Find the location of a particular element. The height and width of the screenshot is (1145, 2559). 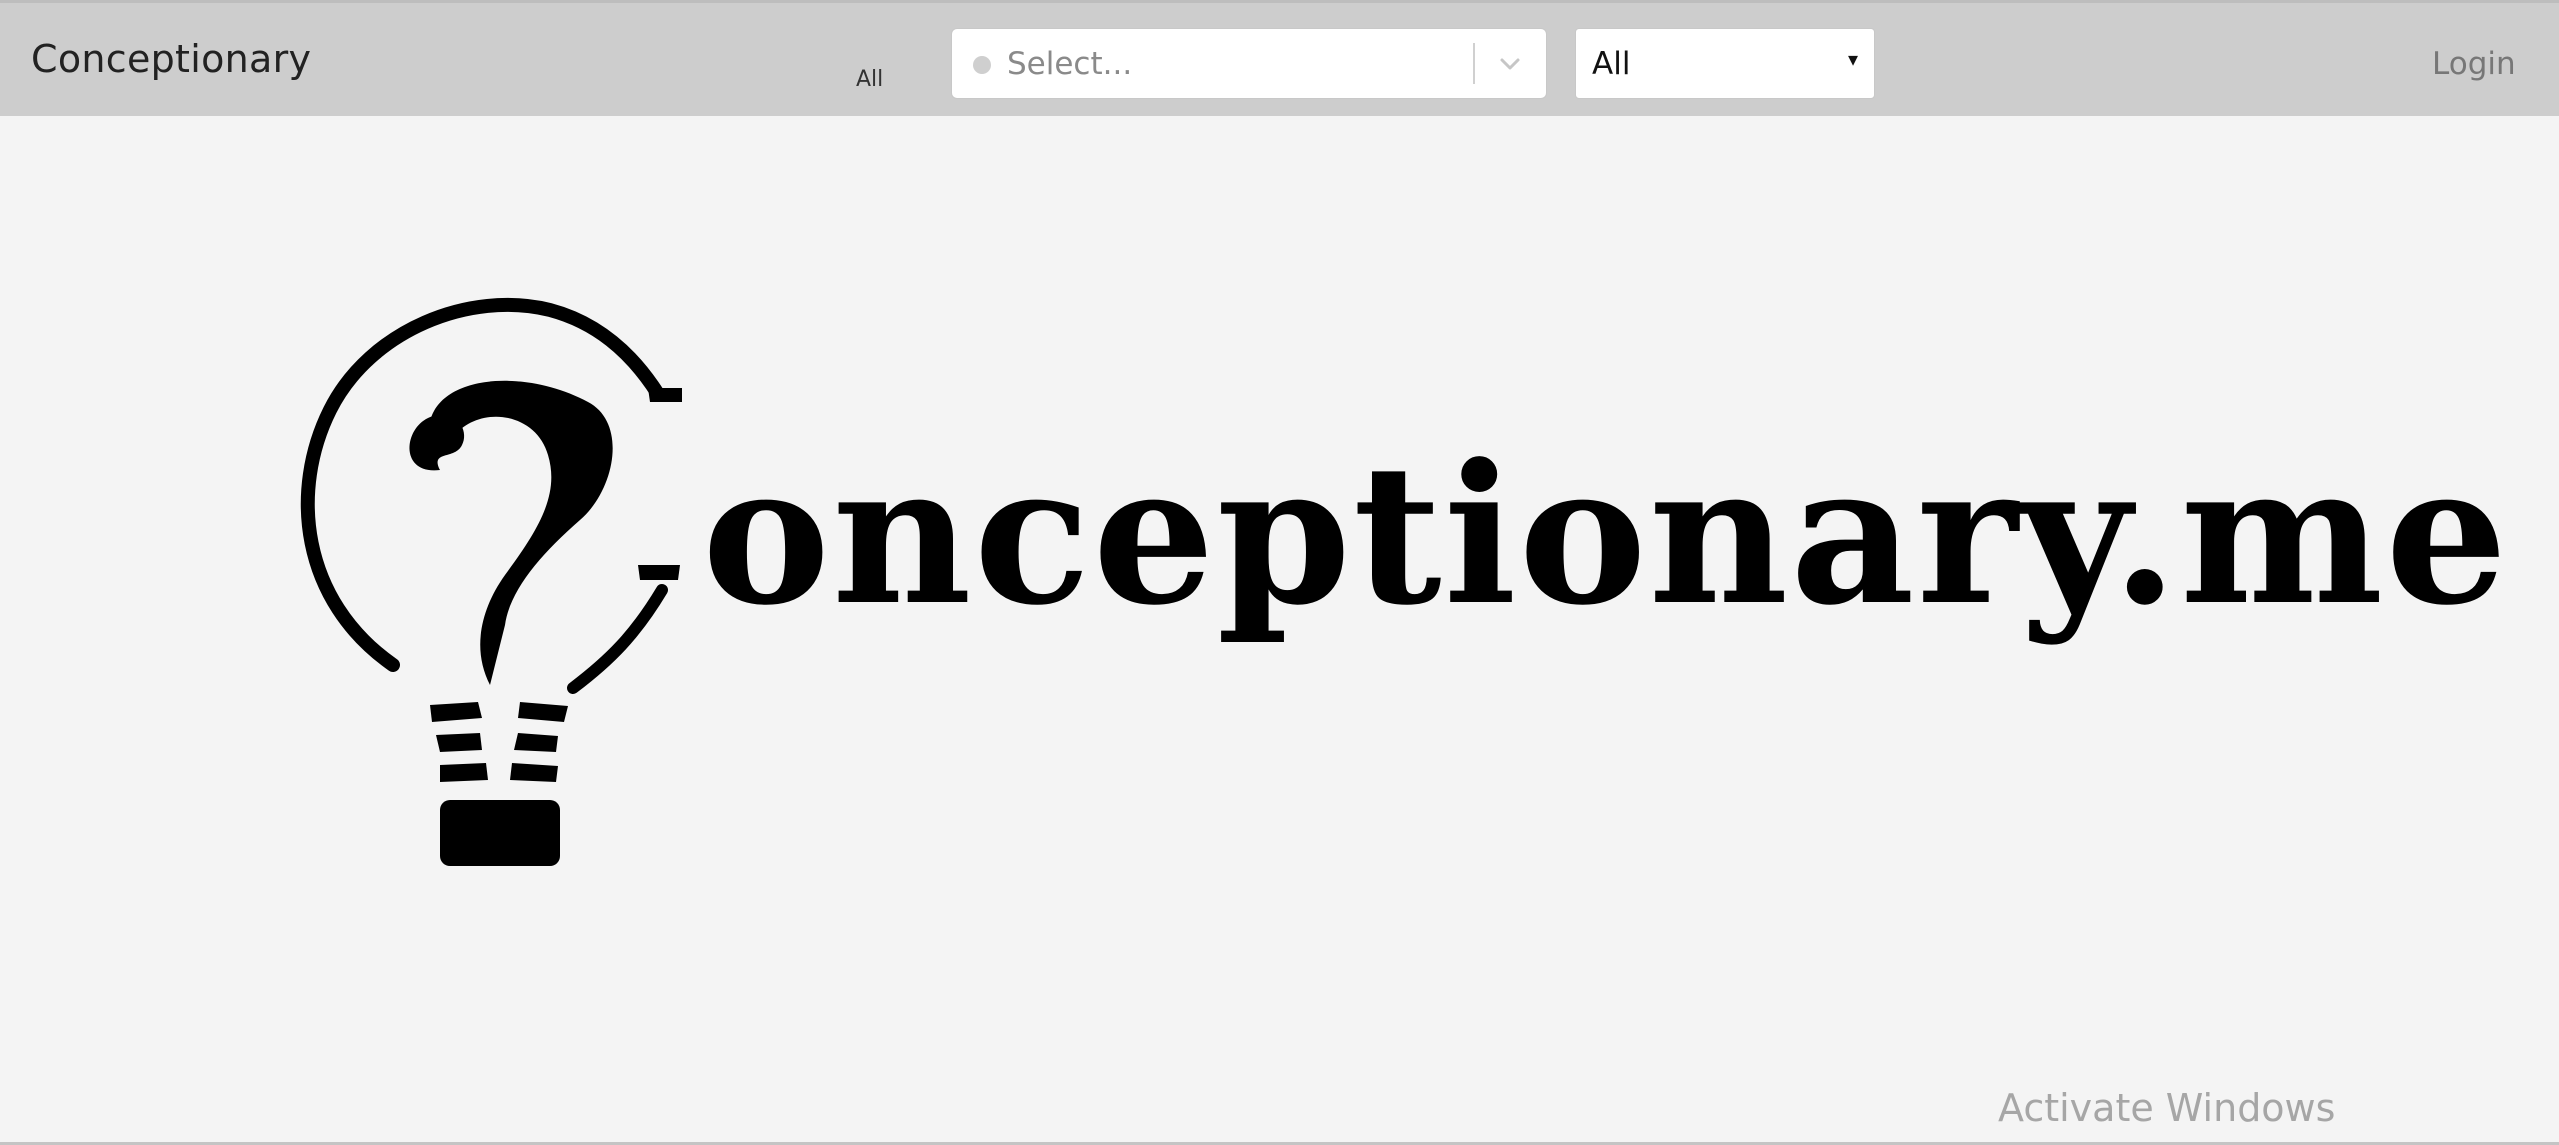

login-link: Login is located at coordinates (2474, 64).